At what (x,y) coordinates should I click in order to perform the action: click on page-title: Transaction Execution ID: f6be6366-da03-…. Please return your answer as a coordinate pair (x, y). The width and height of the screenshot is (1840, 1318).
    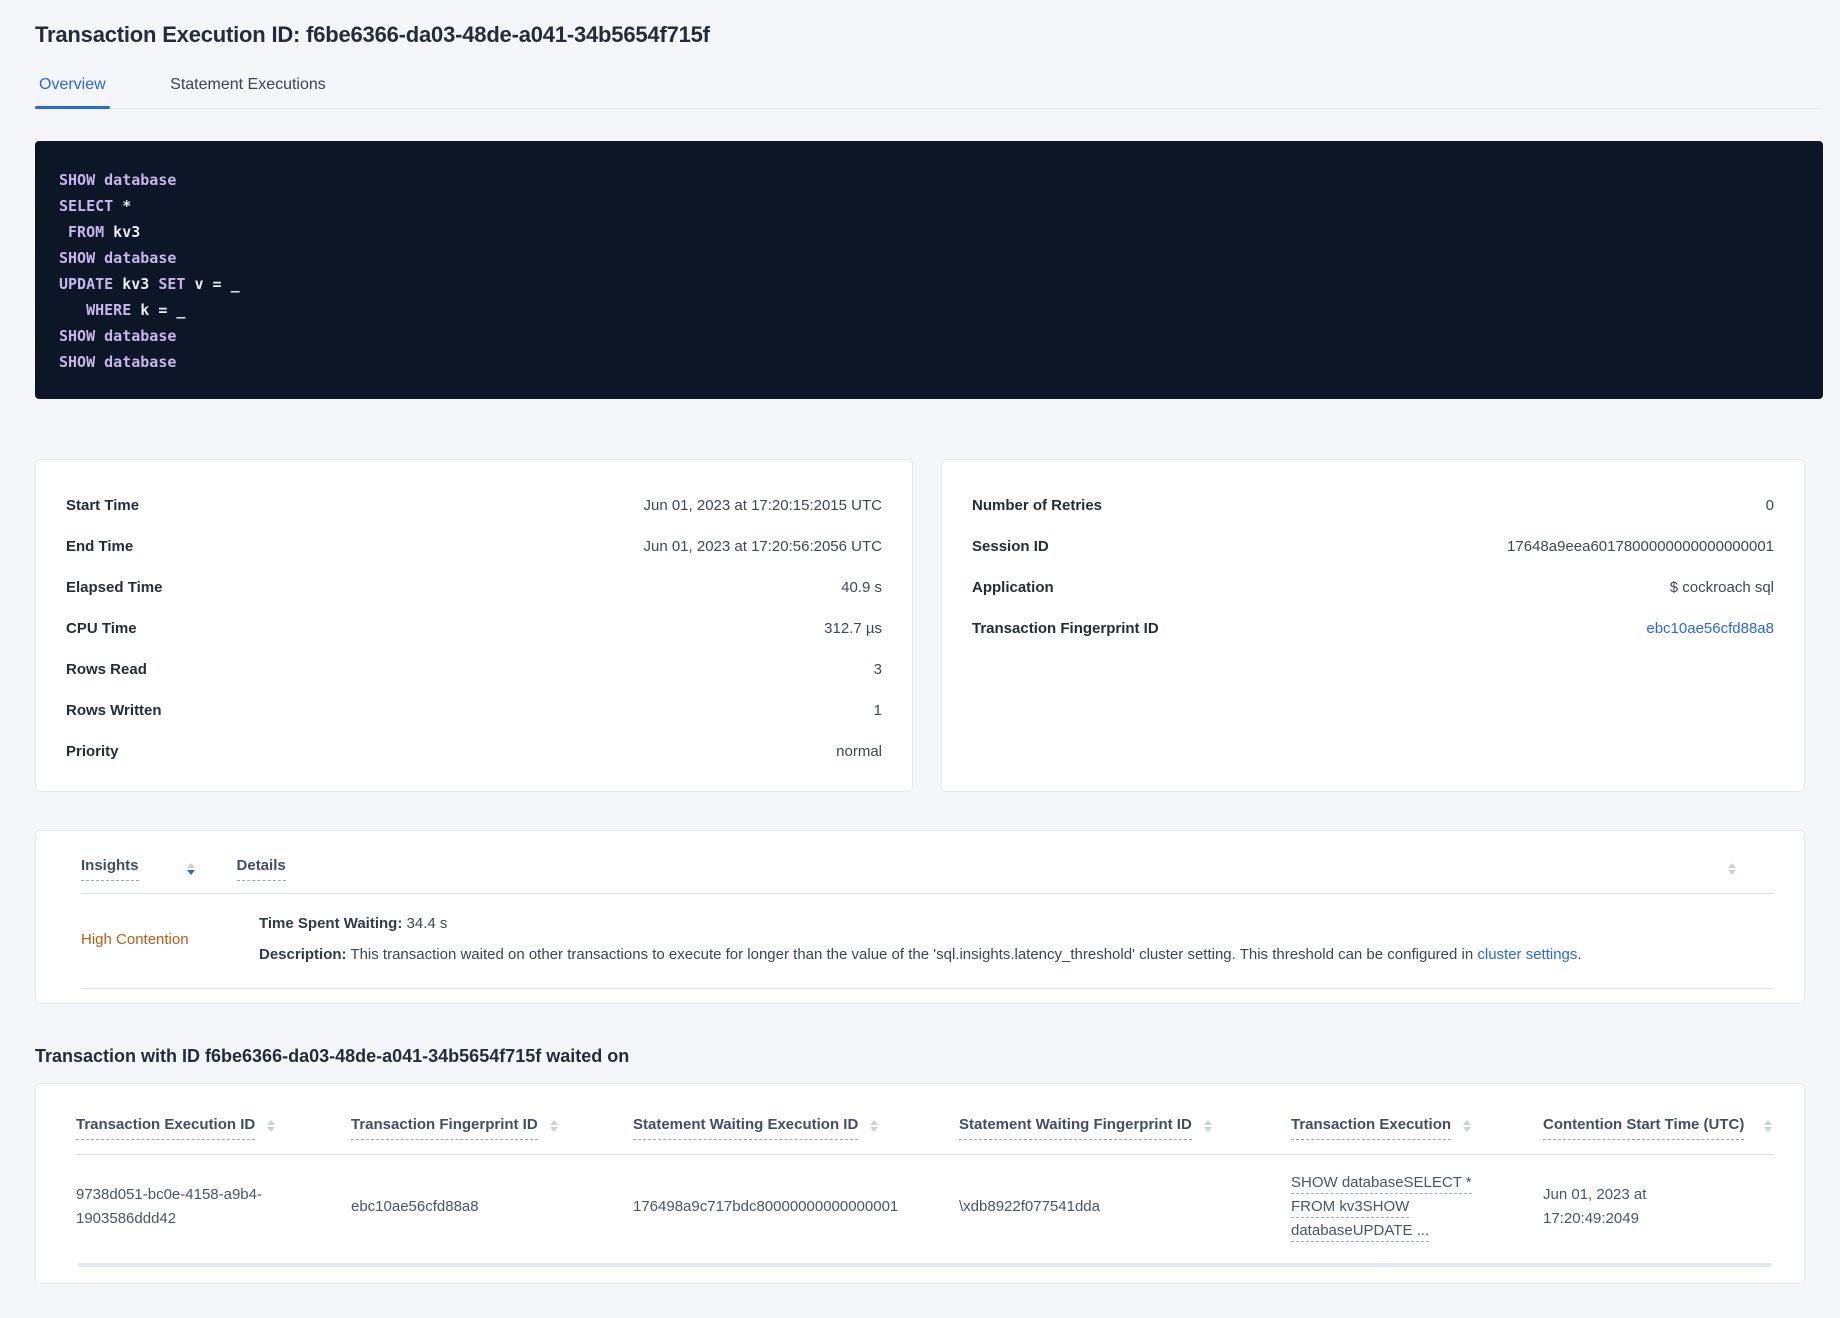
    Looking at the image, I should click on (372, 34).